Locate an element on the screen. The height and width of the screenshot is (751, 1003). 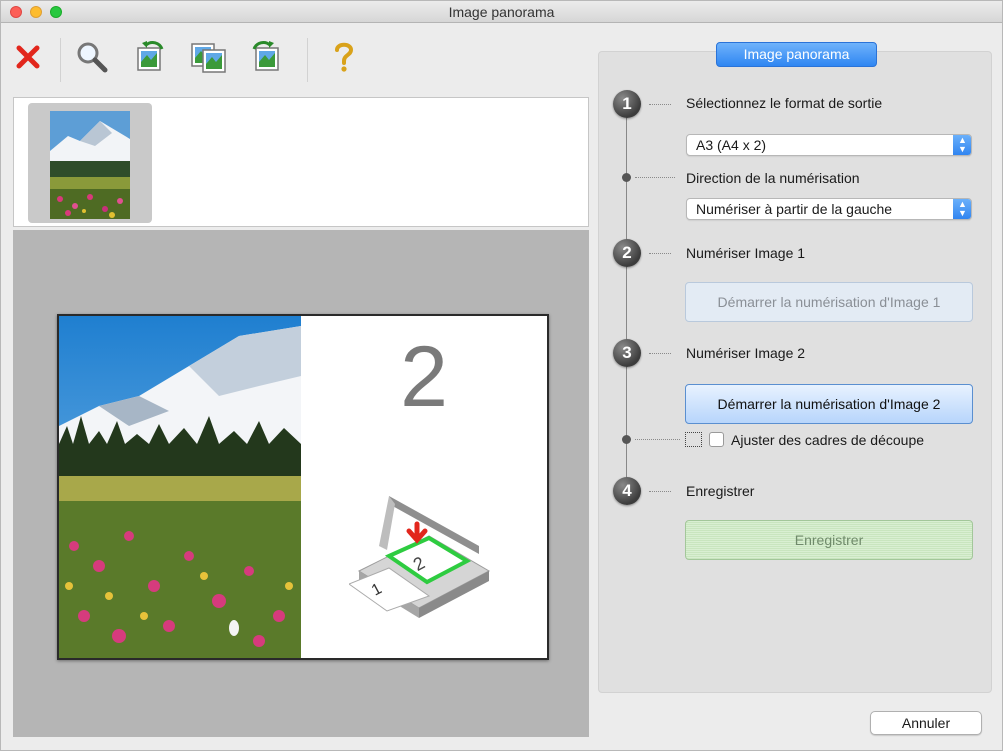
direction-dot is located at coordinates (626, 177).